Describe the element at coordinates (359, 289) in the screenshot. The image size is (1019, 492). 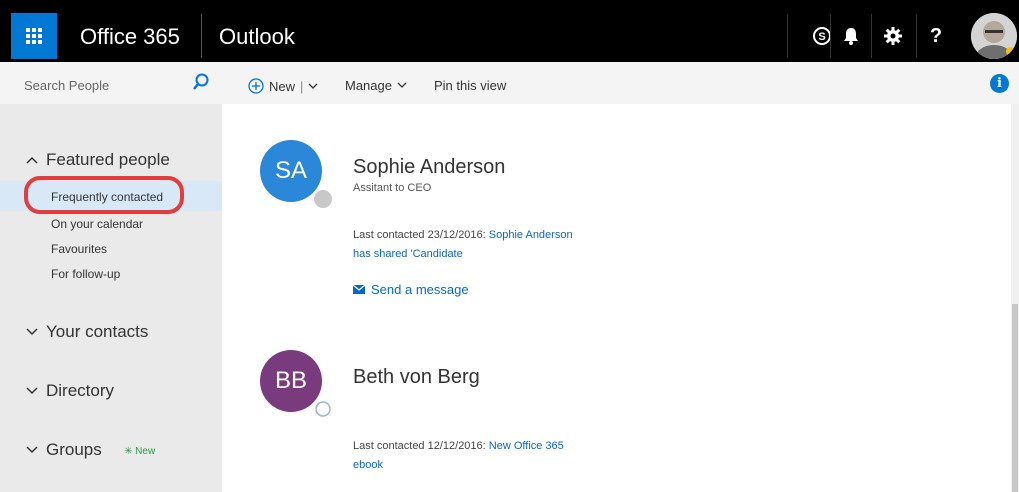
I see `mail-icon` at that location.